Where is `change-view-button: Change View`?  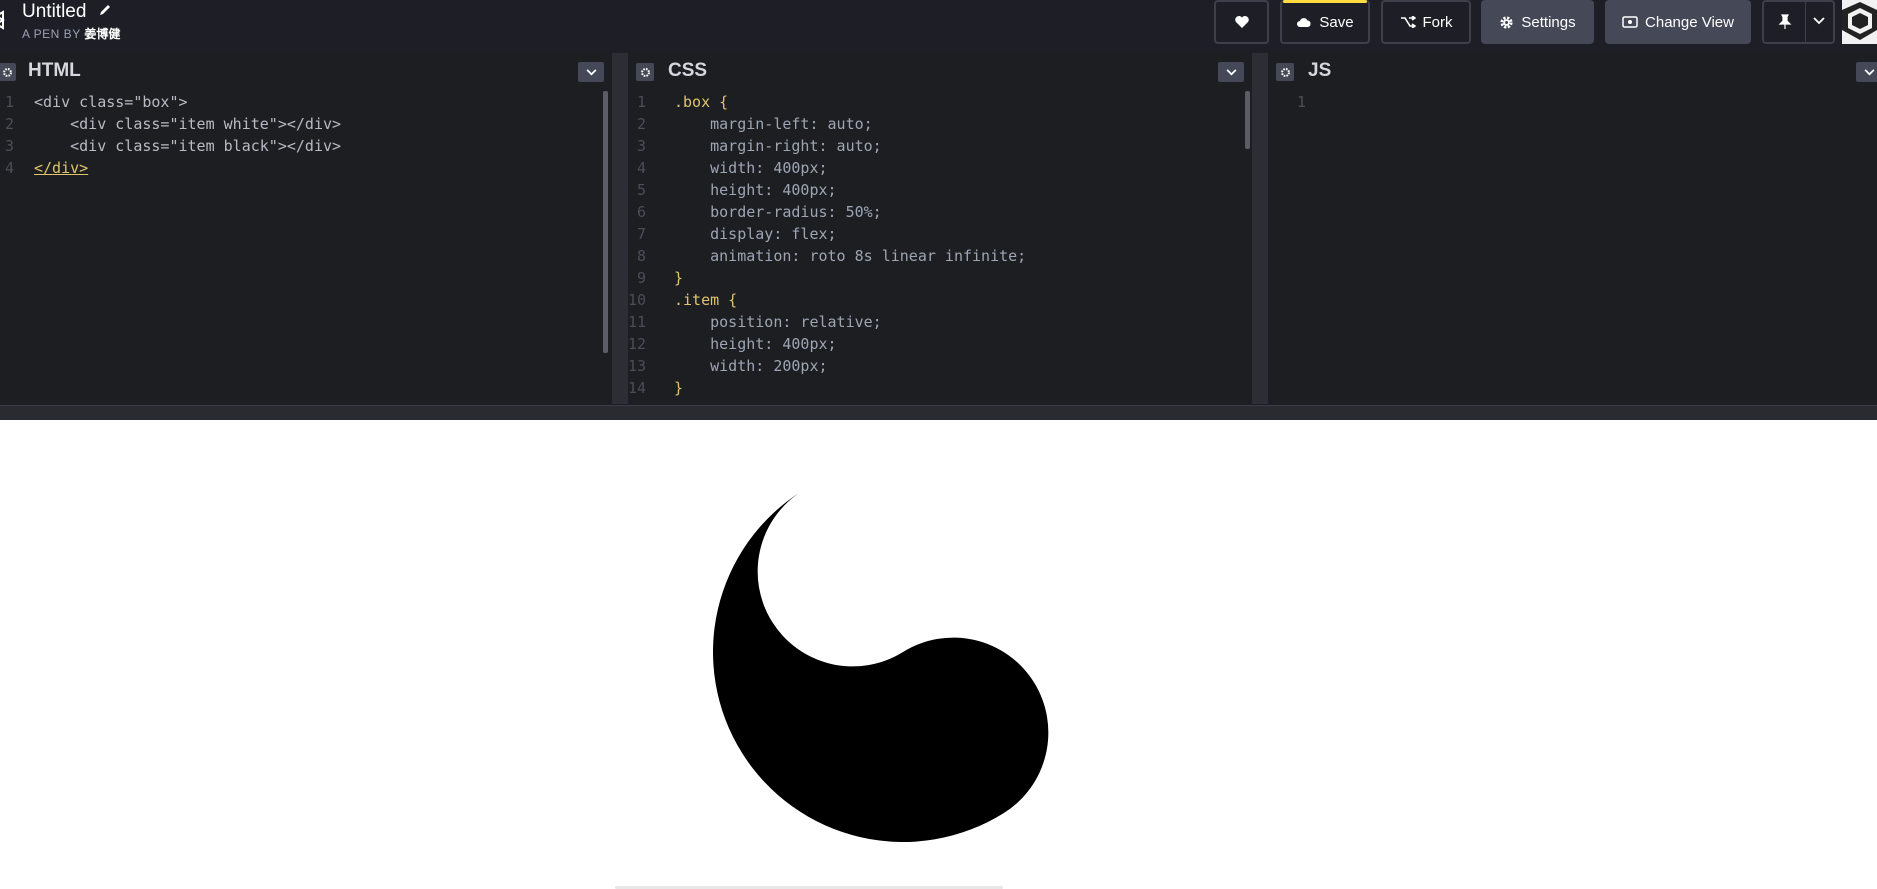 change-view-button: Change View is located at coordinates (1678, 22).